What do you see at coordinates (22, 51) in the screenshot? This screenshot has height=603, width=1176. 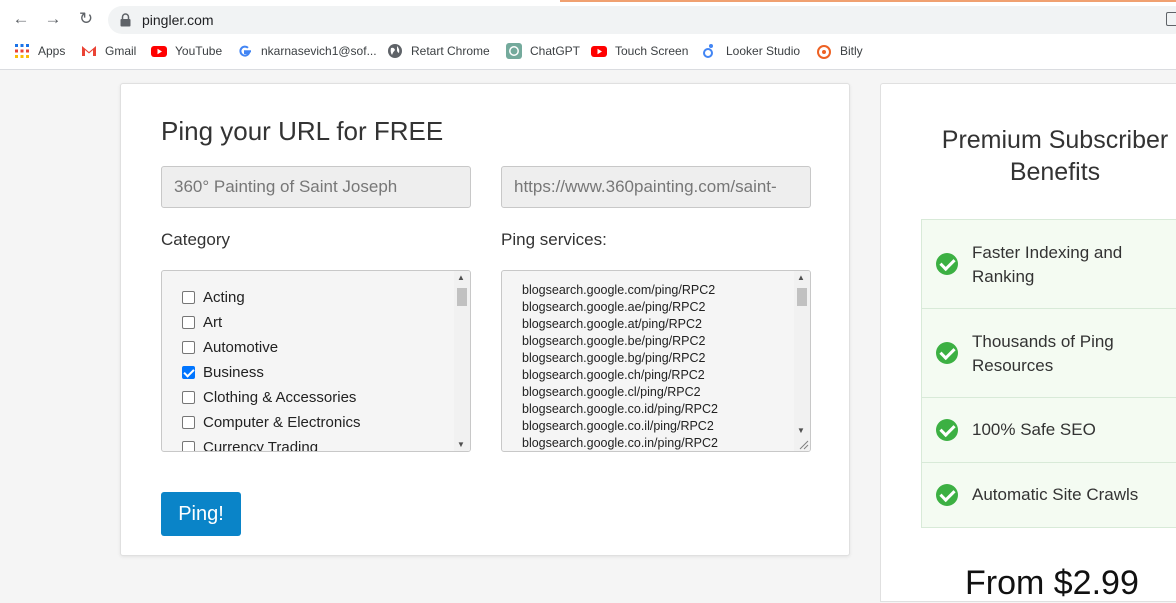 I see `apps-grid-icon` at bounding box center [22, 51].